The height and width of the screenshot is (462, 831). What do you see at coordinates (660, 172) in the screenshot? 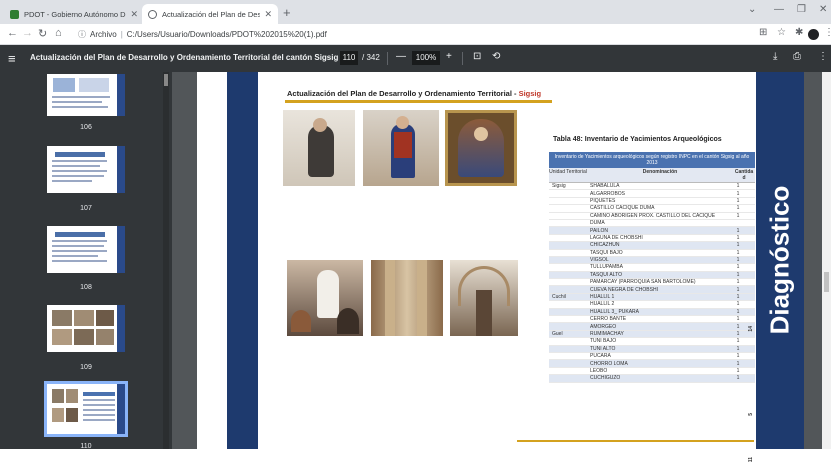
I see `header-name: Denominación` at bounding box center [660, 172].